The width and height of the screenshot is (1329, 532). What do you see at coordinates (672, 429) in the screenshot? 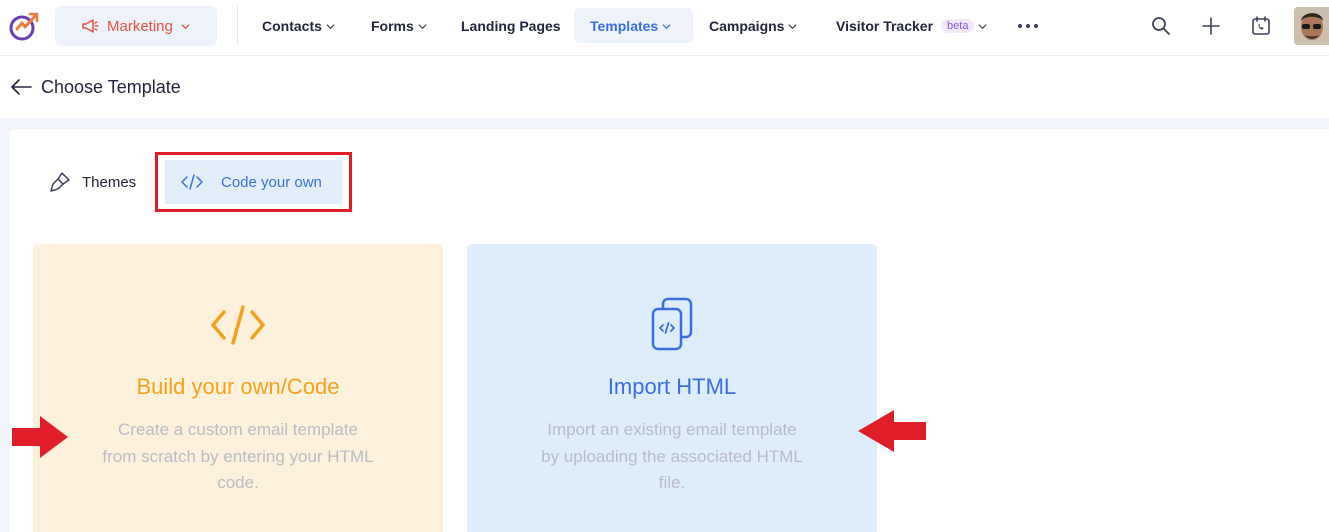
I see `import-desc-line-1: Import an existing email template` at bounding box center [672, 429].